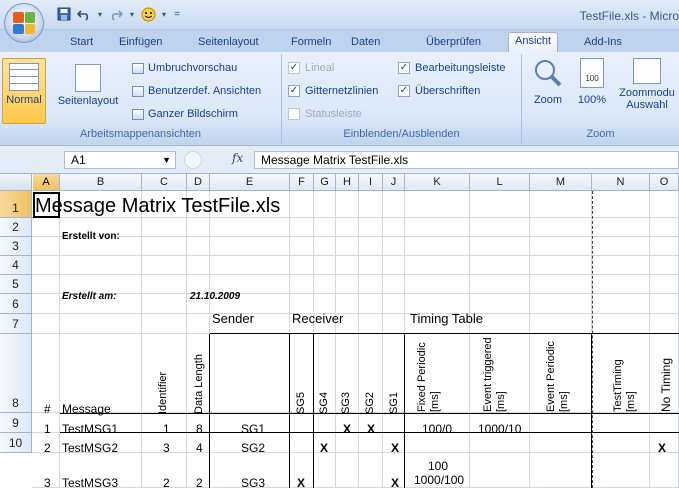  Describe the element at coordinates (16, 182) in the screenshot. I see `select-all-corner` at that location.